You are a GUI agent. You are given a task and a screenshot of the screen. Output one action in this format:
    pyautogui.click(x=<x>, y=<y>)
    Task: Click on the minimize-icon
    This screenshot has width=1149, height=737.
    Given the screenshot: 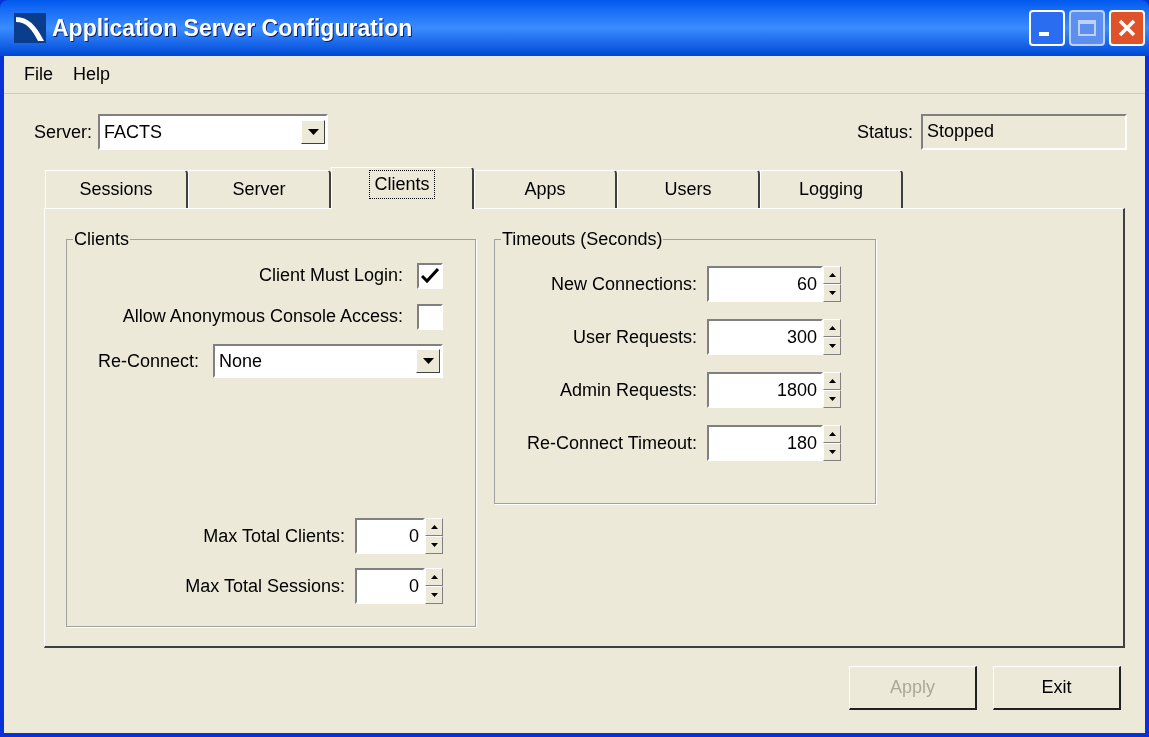 What is the action you would take?
    pyautogui.click(x=1044, y=34)
    